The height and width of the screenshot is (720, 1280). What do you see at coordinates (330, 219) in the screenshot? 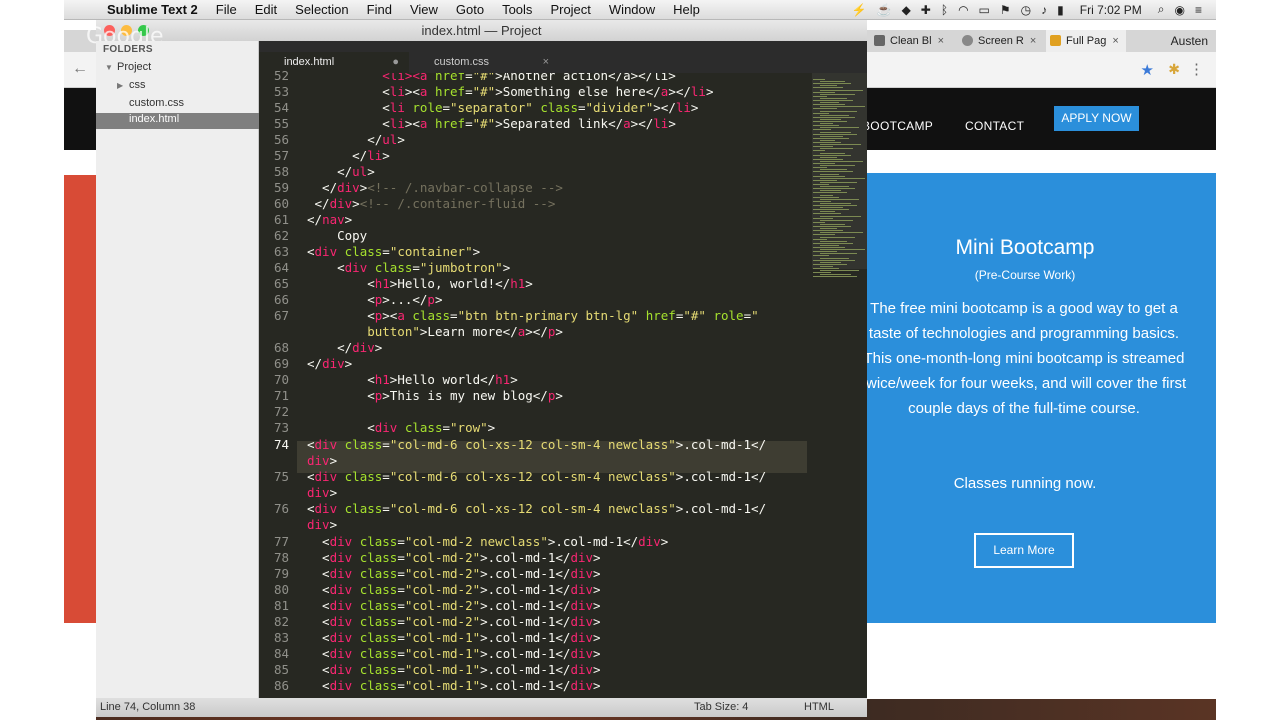
I see `code-line: </nav>` at bounding box center [330, 219].